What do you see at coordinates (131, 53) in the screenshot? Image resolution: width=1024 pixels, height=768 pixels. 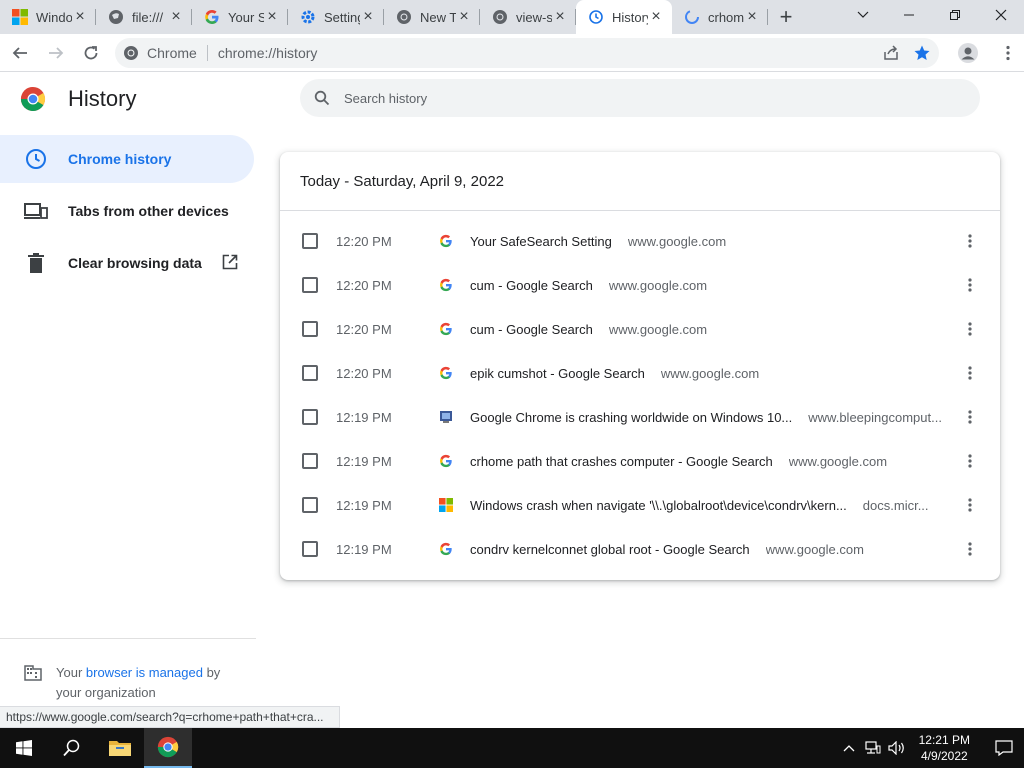 I see `chrome-icon` at bounding box center [131, 53].